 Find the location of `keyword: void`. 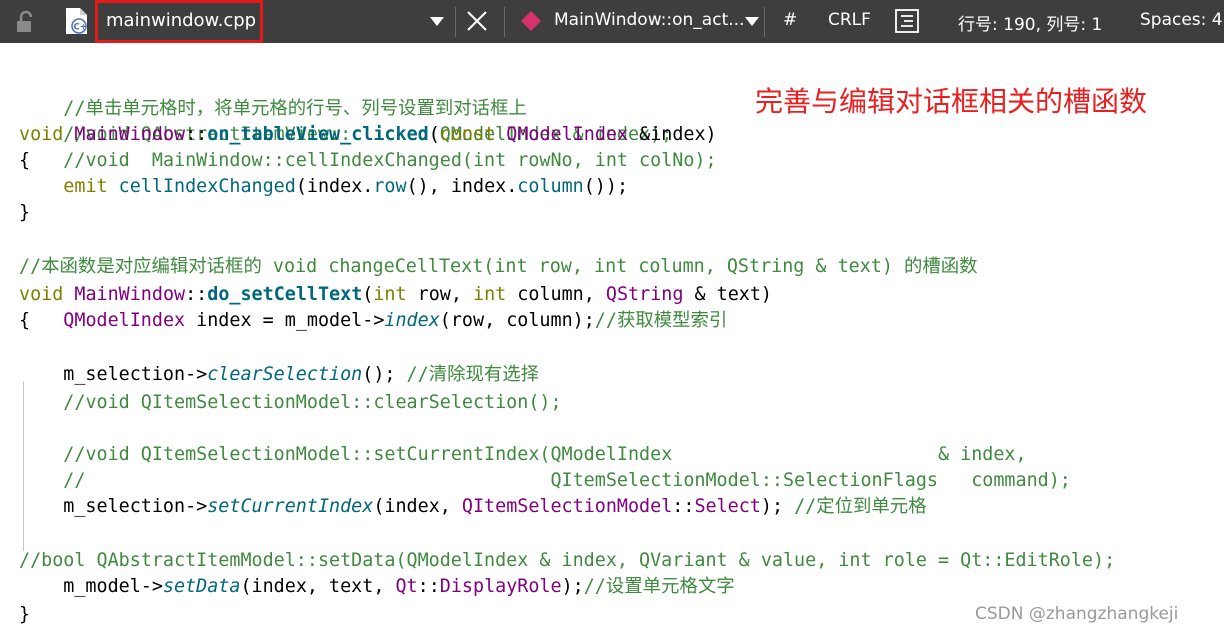

keyword: void is located at coordinates (41, 294).